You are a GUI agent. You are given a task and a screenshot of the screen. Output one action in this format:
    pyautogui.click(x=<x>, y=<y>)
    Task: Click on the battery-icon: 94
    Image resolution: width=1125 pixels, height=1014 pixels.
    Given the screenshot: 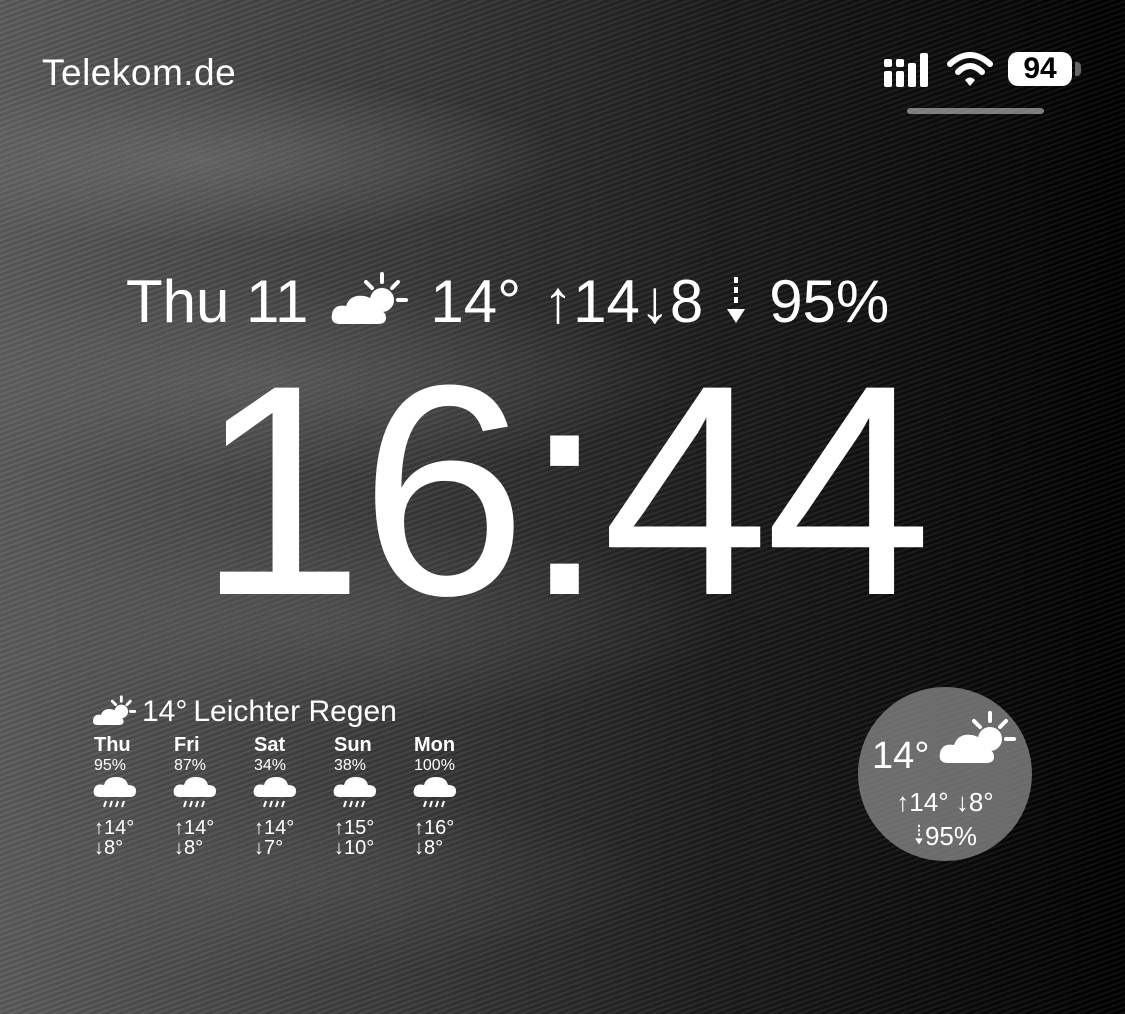 What is the action you would take?
    pyautogui.click(x=1040, y=69)
    